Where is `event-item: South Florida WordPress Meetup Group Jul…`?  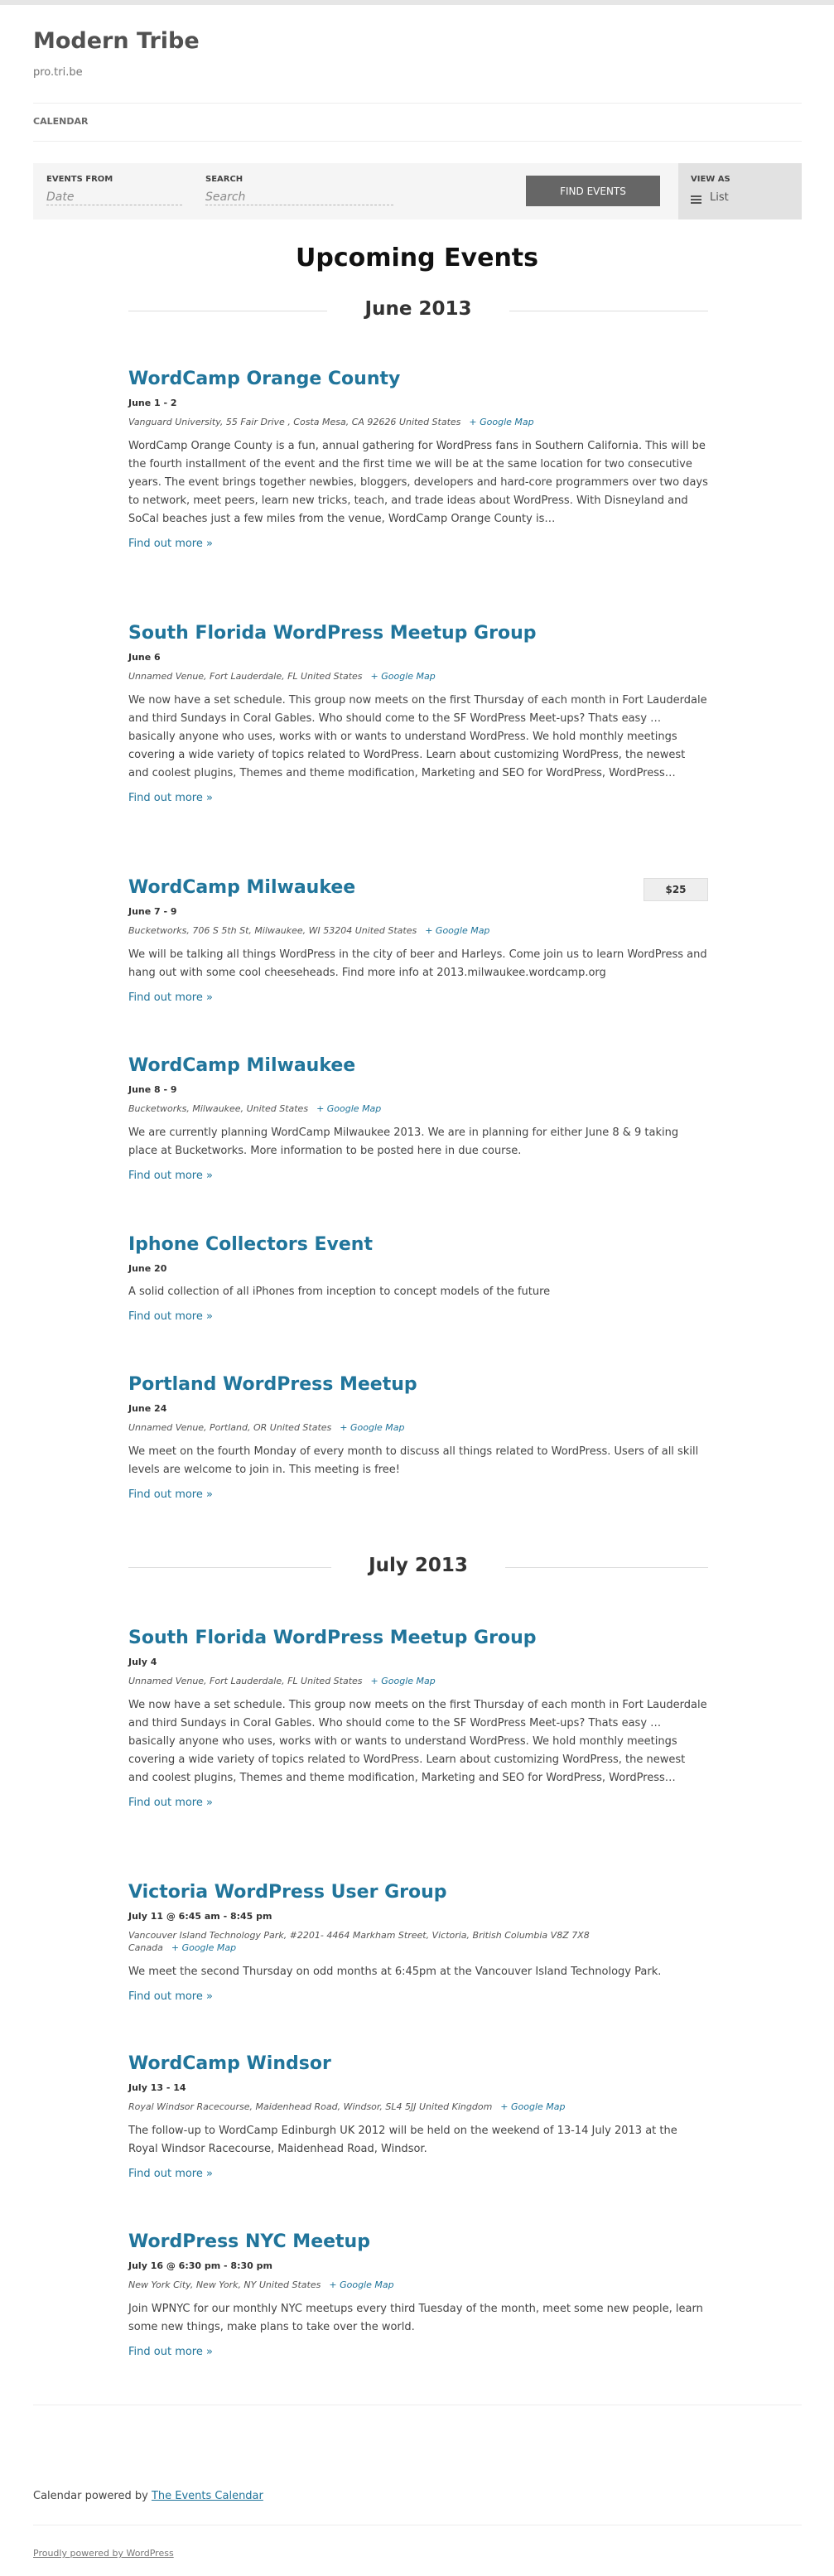
event-item: South Florida WordPress Meetup Group Jul… is located at coordinates (418, 1718).